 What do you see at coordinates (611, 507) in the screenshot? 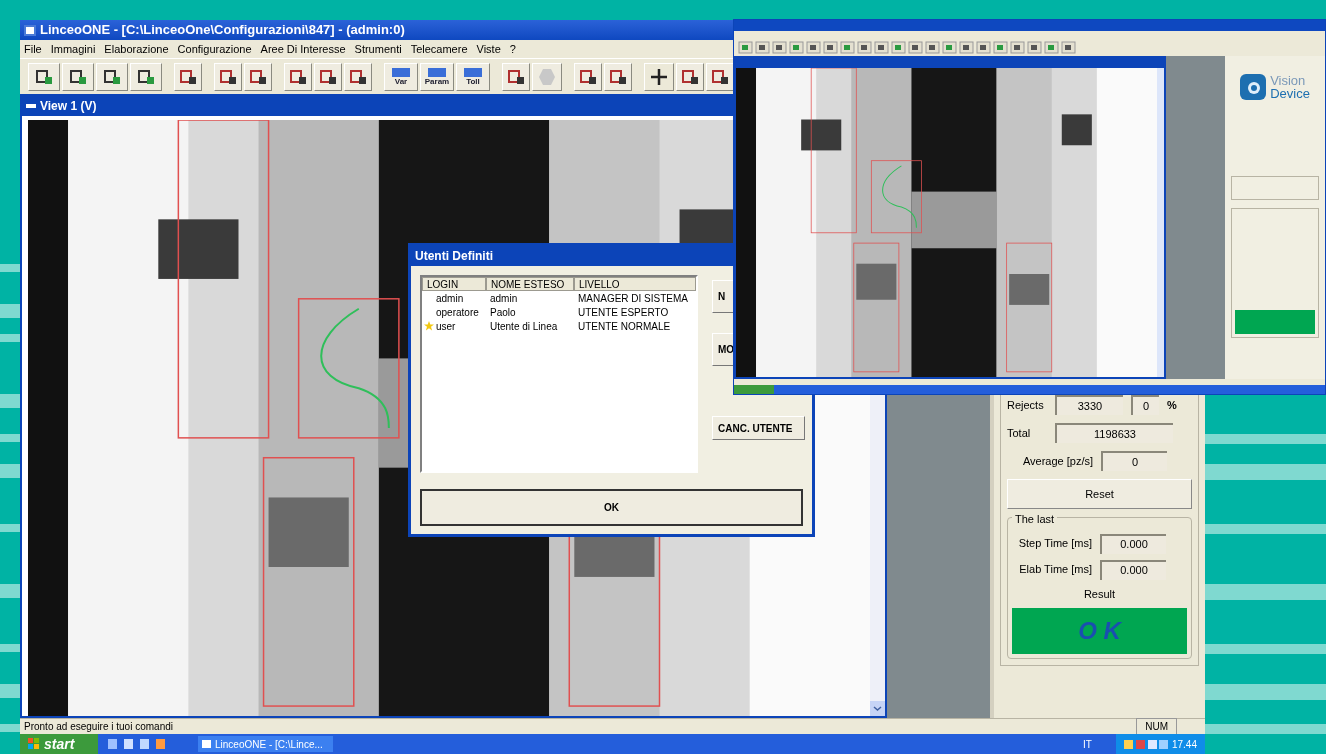
I see `ok-button: OK` at bounding box center [611, 507].